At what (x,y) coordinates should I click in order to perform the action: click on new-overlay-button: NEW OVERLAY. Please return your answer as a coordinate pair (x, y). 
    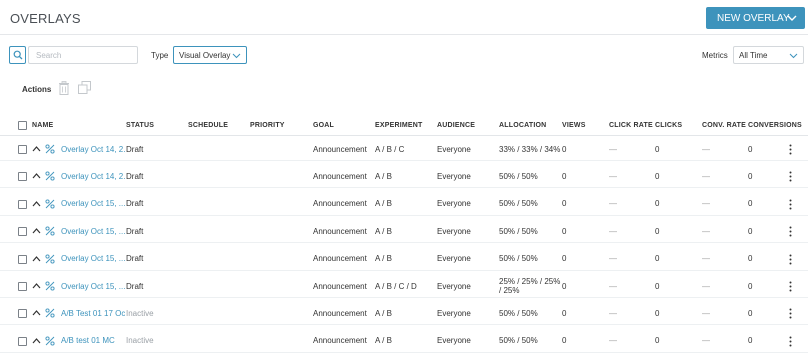
    Looking at the image, I should click on (755, 18).